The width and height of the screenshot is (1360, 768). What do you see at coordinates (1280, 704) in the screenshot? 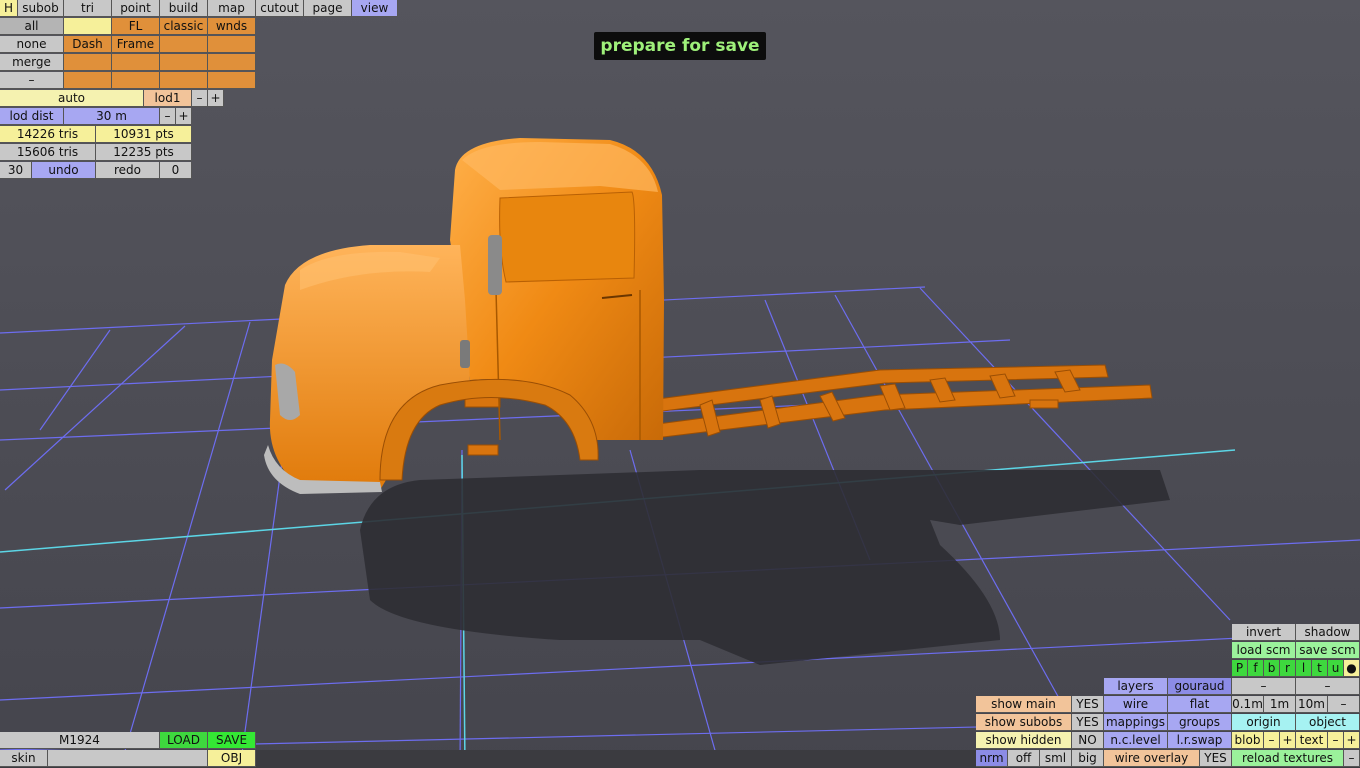
I see `grid-1m-button: 1m` at bounding box center [1280, 704].